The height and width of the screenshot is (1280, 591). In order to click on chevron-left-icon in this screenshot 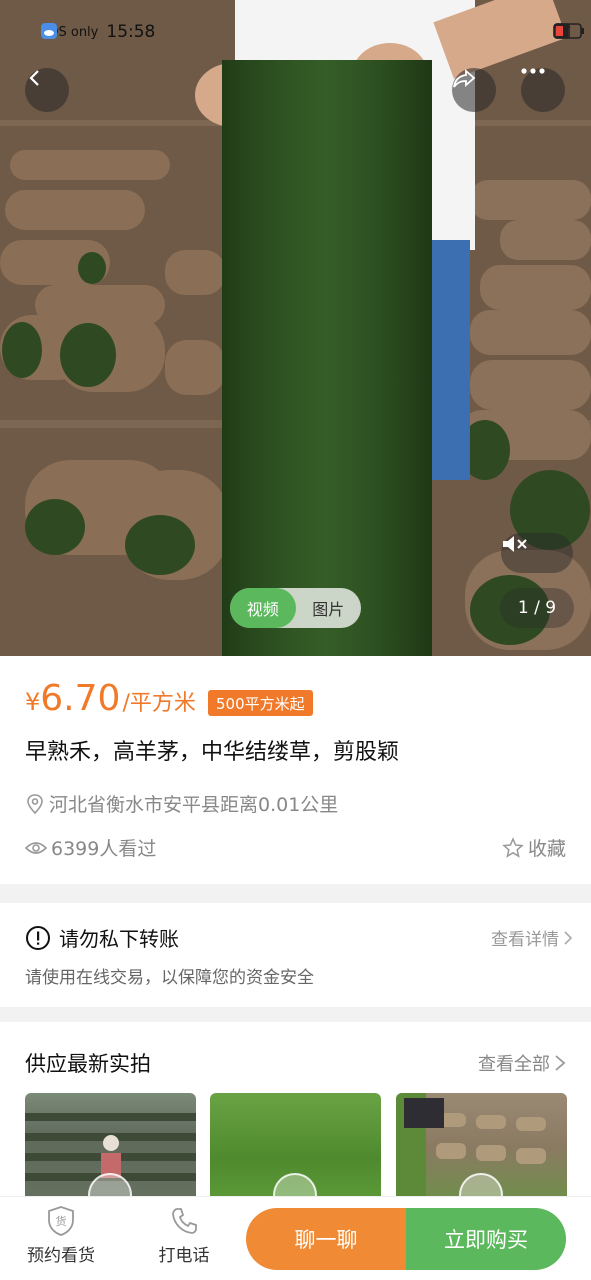, I will do `click(34, 78)`.